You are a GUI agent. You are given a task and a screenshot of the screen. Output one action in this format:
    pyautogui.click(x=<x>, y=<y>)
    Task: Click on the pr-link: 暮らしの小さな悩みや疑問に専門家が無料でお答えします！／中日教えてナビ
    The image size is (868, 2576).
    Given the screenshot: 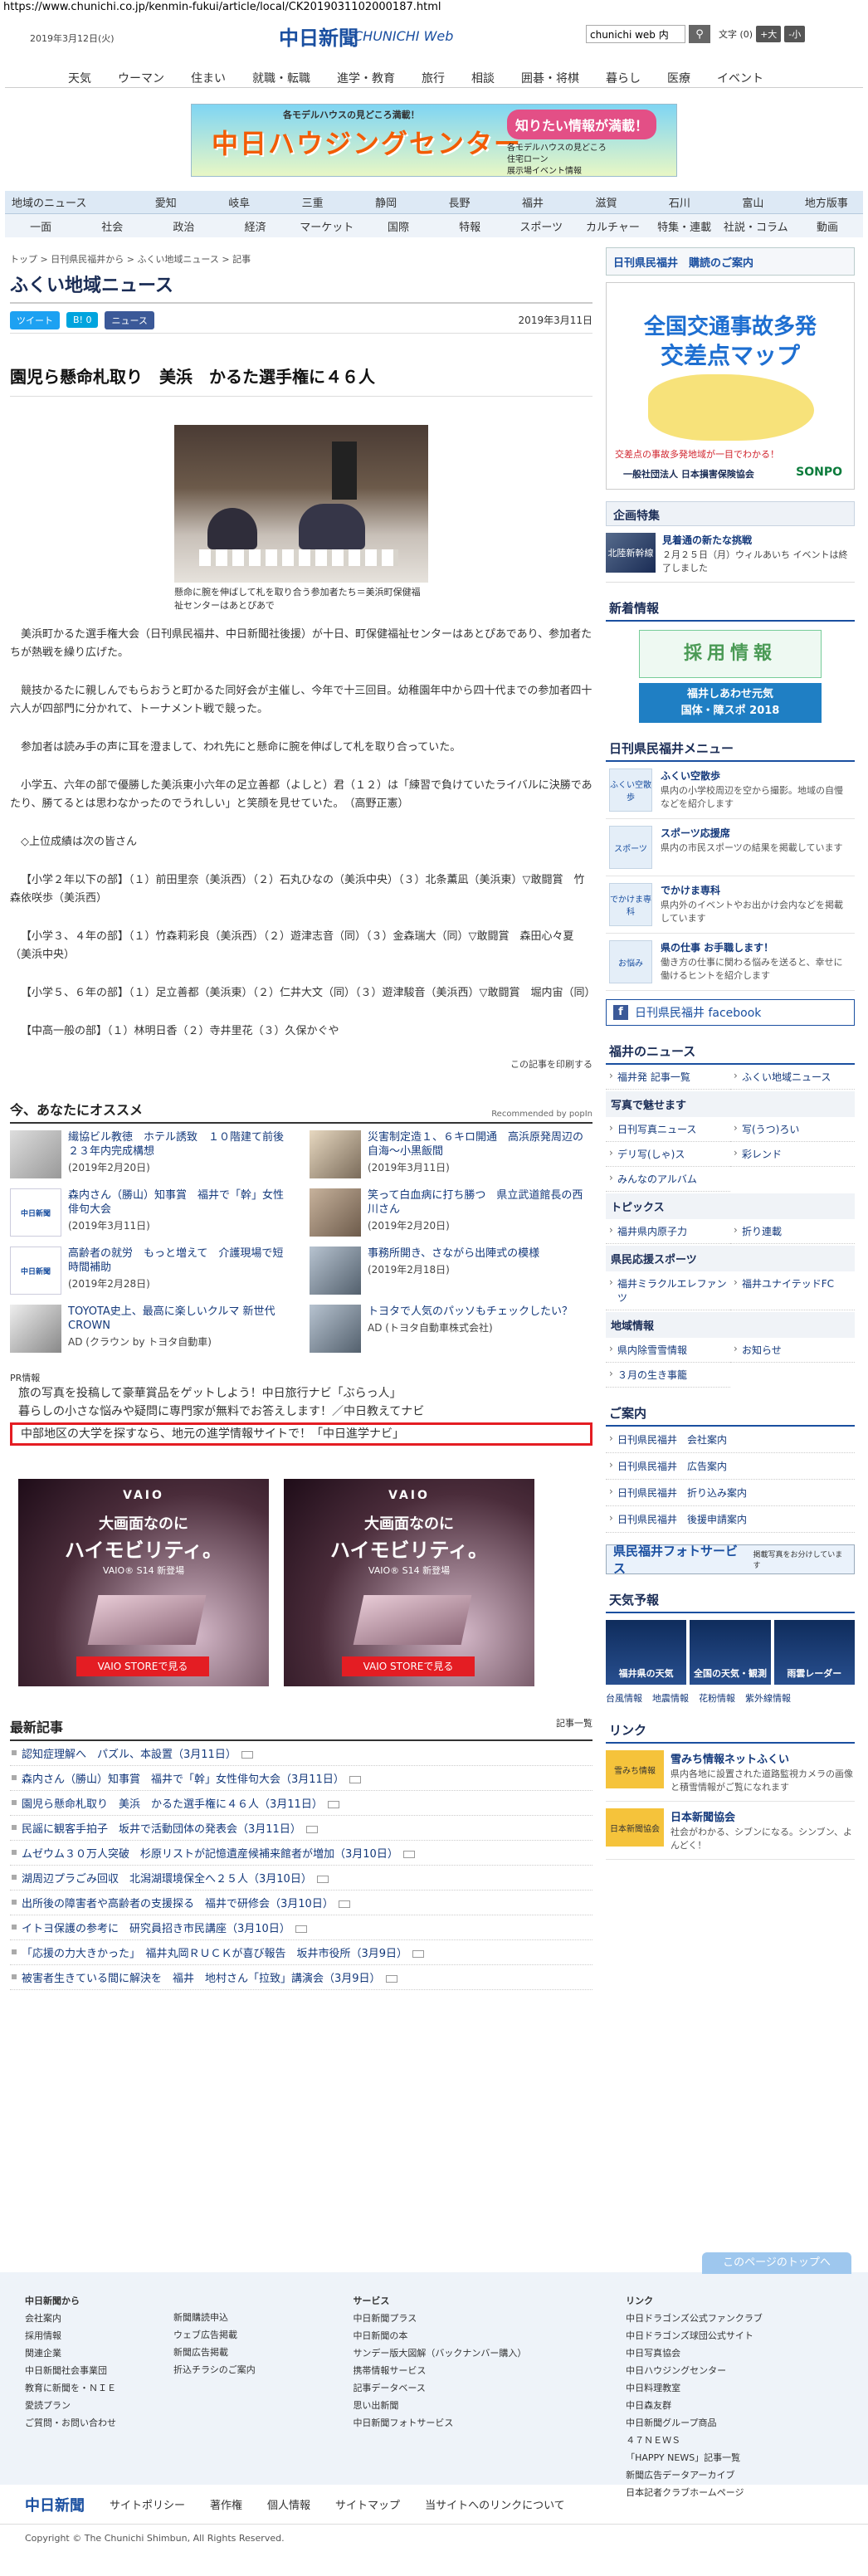 What is the action you would take?
    pyautogui.click(x=301, y=1412)
    